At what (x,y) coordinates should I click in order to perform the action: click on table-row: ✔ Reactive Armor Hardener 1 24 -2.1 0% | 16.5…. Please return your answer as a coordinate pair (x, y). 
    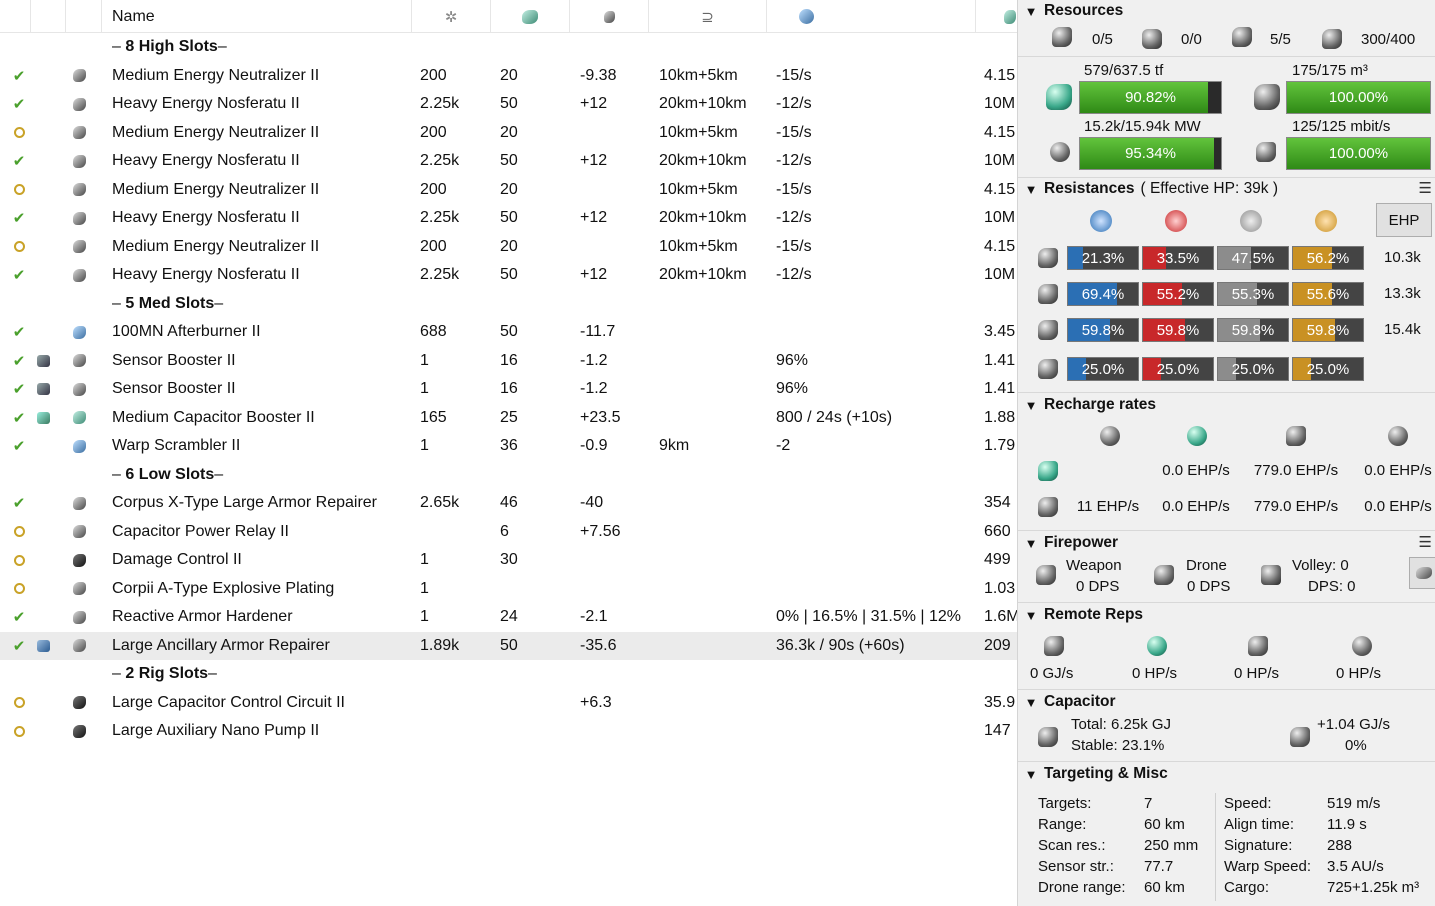
    Looking at the image, I should click on (508, 617).